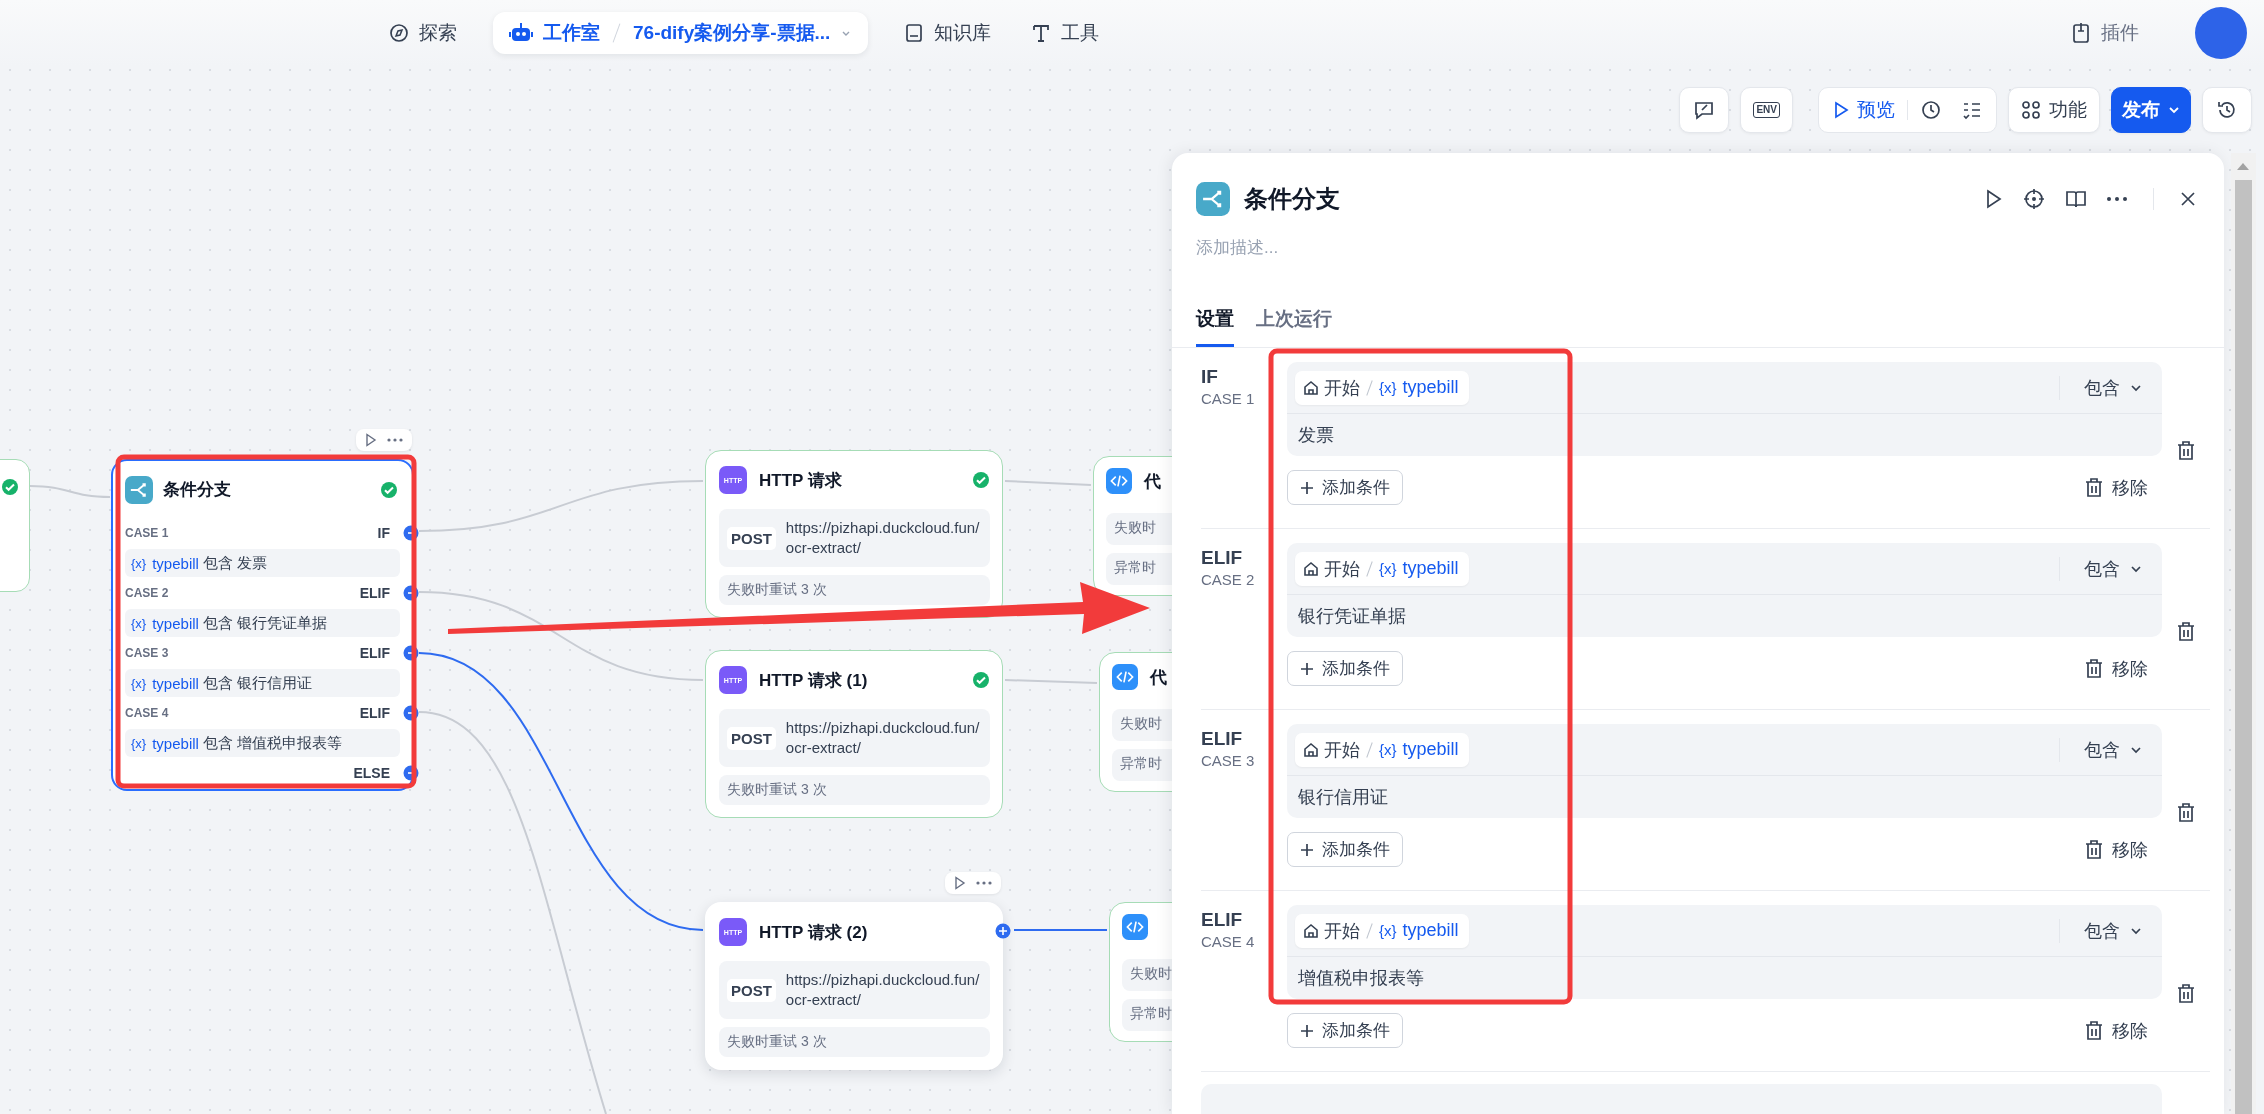 The width and height of the screenshot is (2264, 1114). What do you see at coordinates (2054, 110) in the screenshot?
I see `features-button: 功能` at bounding box center [2054, 110].